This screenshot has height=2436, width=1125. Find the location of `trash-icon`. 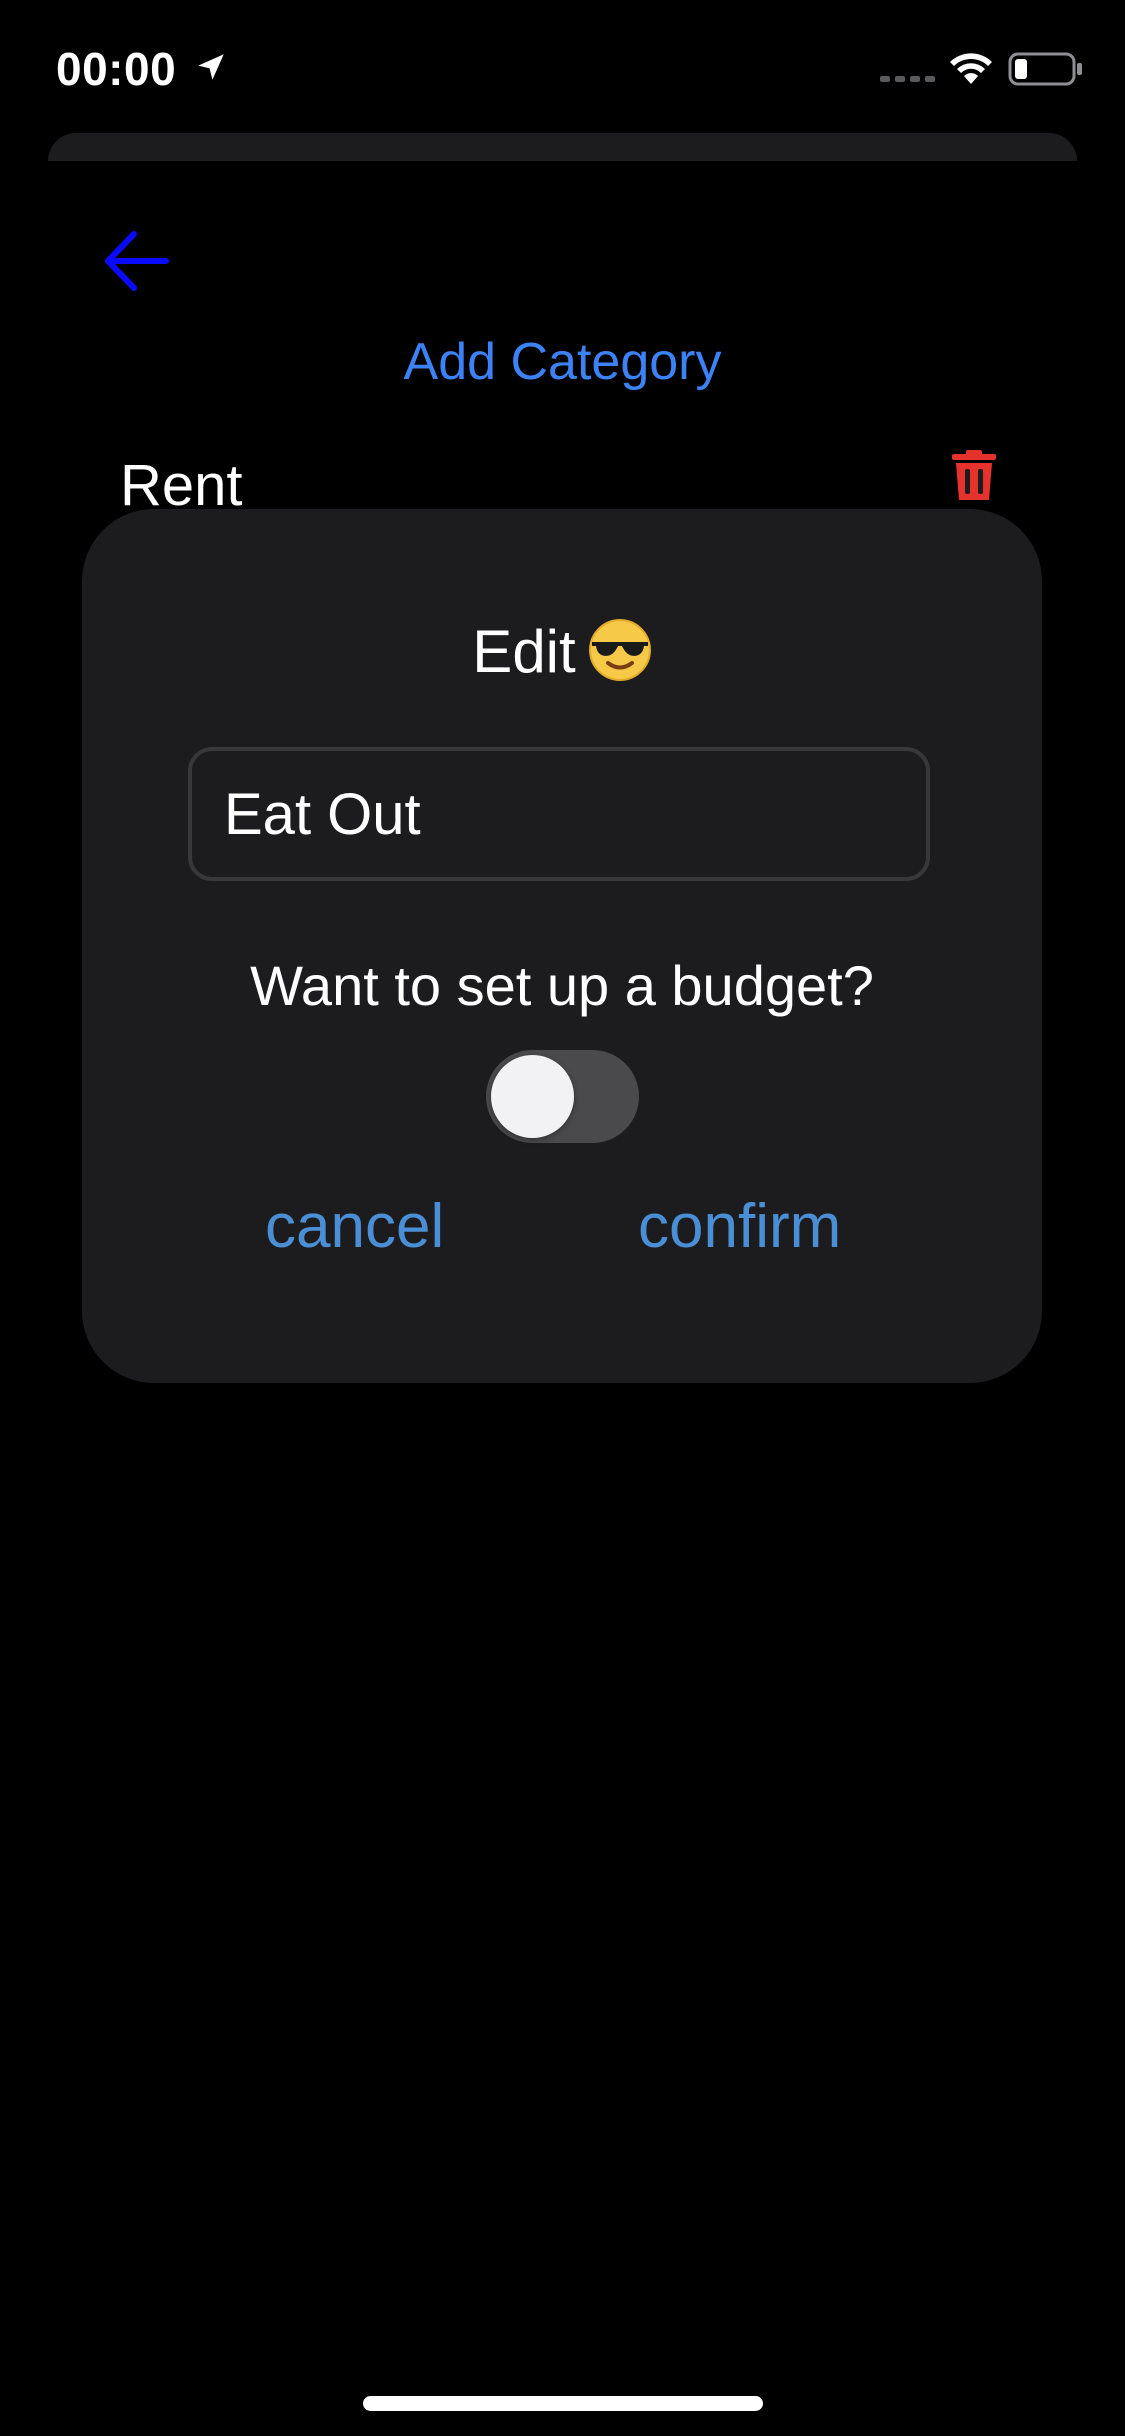

trash-icon is located at coordinates (974, 476).